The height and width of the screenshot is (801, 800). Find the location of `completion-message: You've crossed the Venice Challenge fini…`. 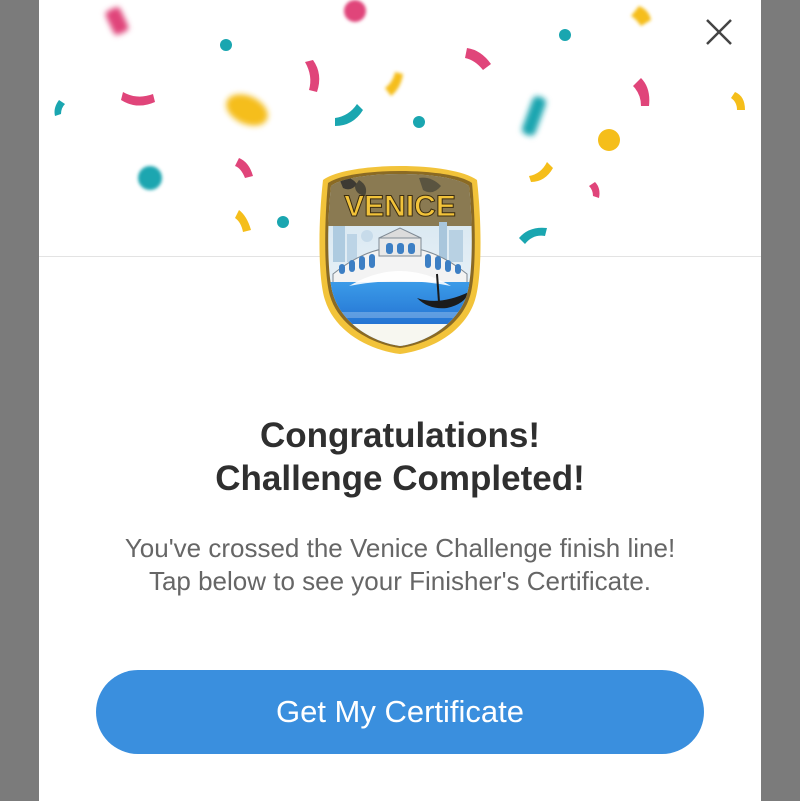

completion-message: You've crossed the Venice Challenge fini… is located at coordinates (400, 564).